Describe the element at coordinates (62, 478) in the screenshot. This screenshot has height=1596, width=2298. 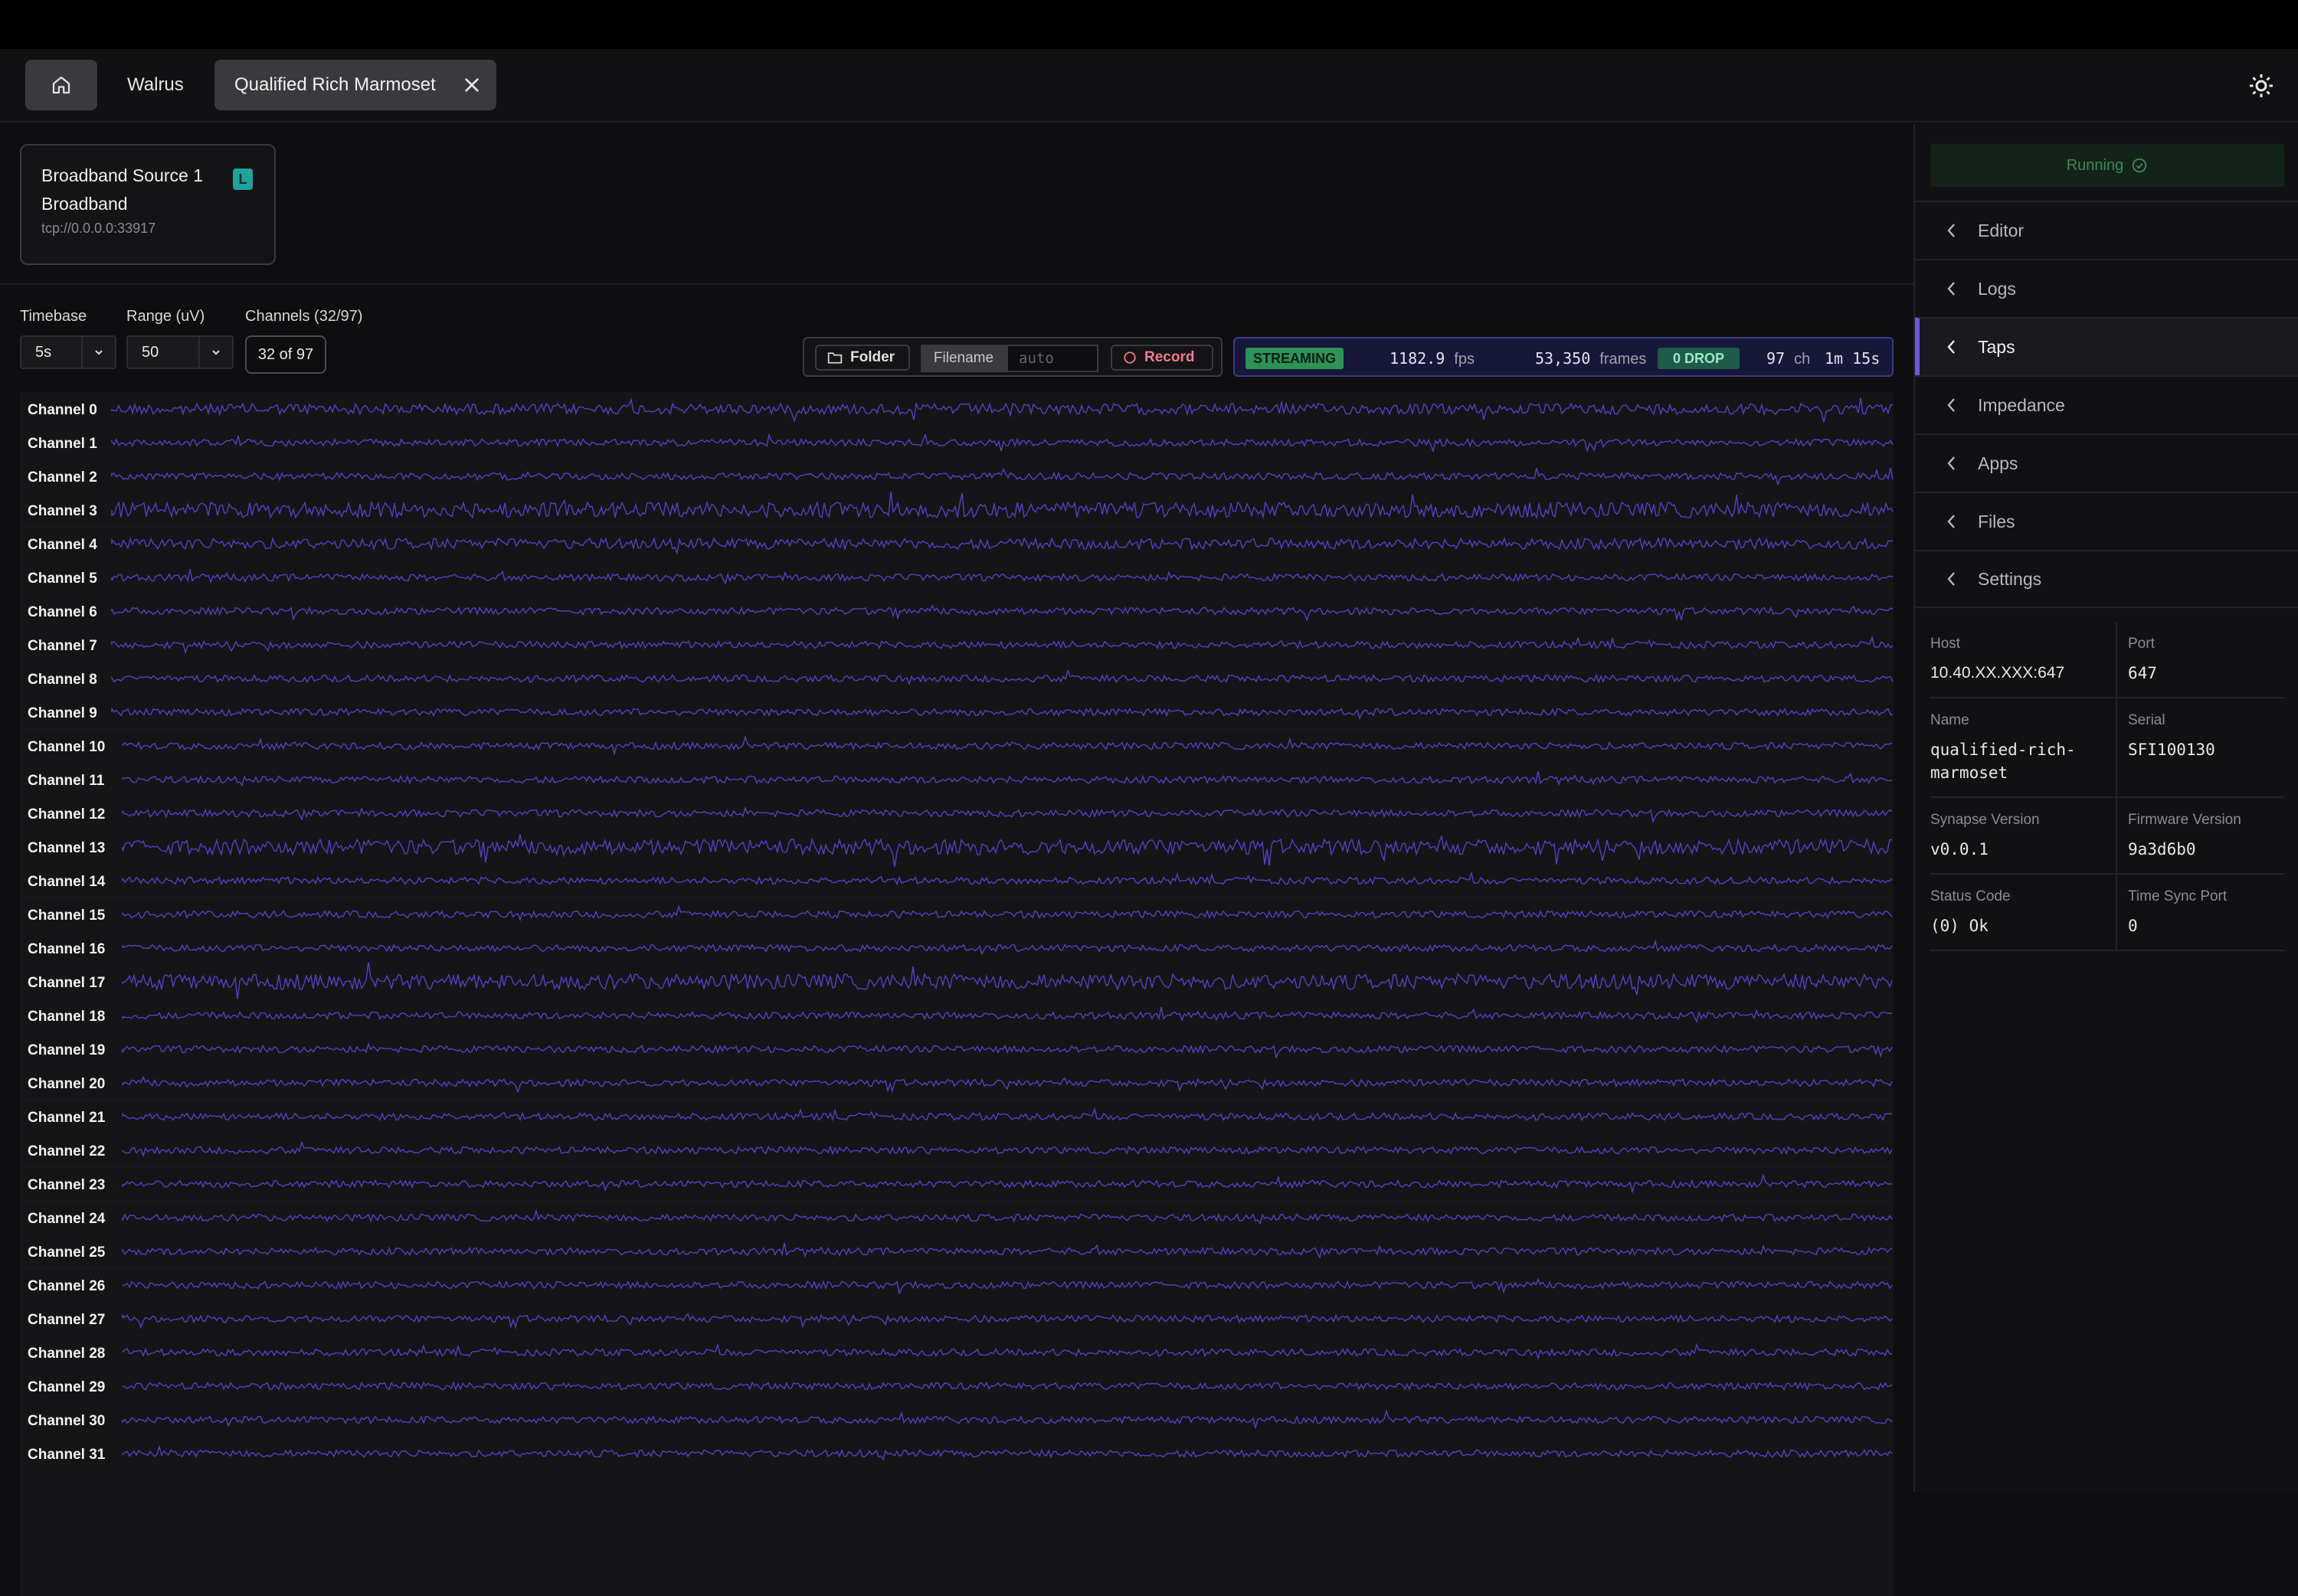
I see `channel-label: Channel 2` at that location.